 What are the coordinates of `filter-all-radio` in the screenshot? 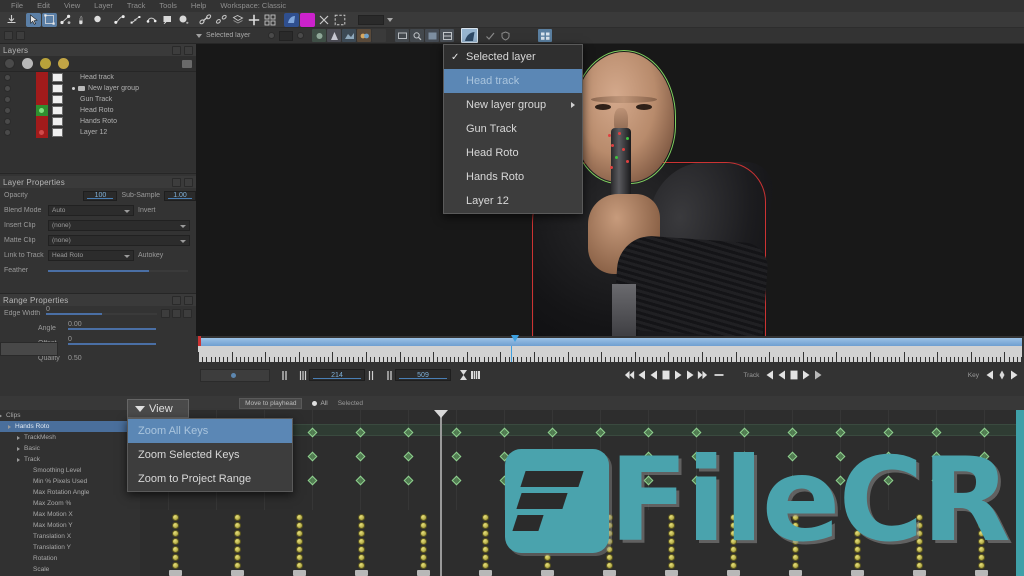 It's located at (315, 403).